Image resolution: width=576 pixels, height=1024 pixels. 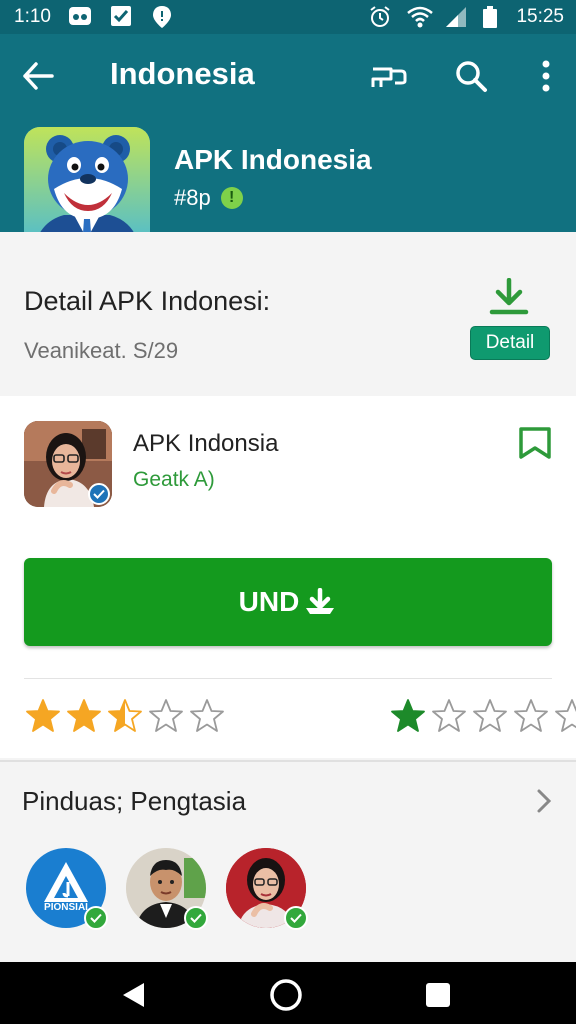 I want to click on location-icon, so click(x=162, y=17).